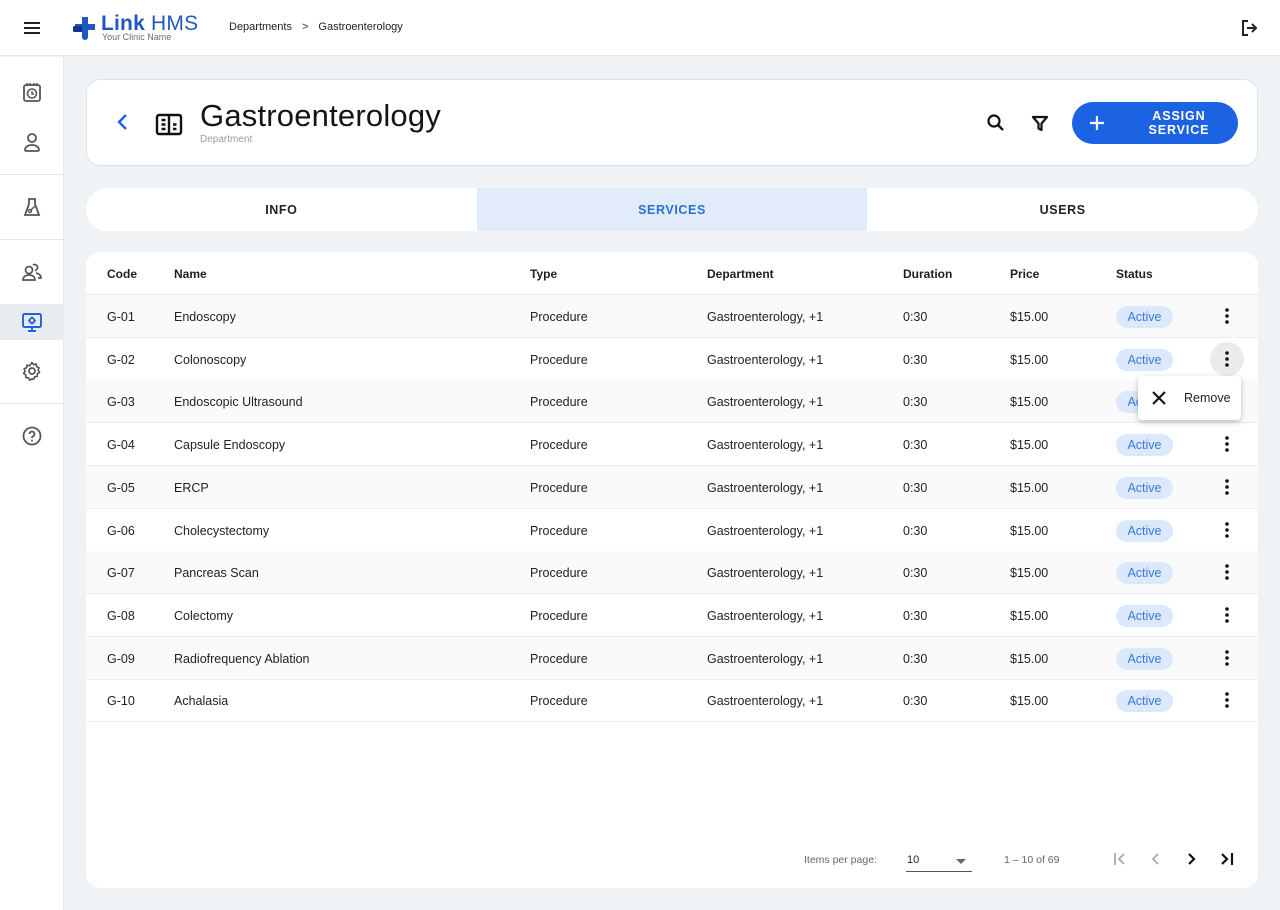 The height and width of the screenshot is (910, 1280). I want to click on last-page-icon, so click(1227, 859).